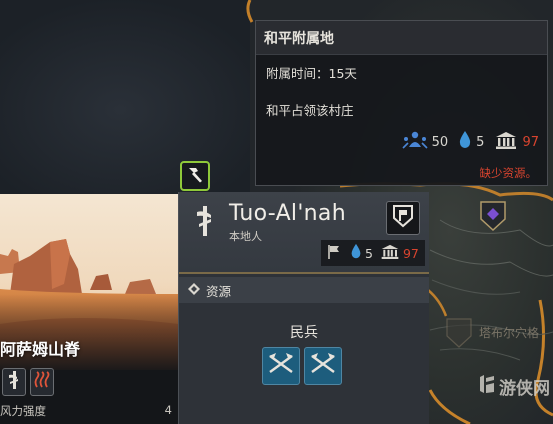  Describe the element at coordinates (415, 142) in the screenshot. I see `influence-icon` at that location.